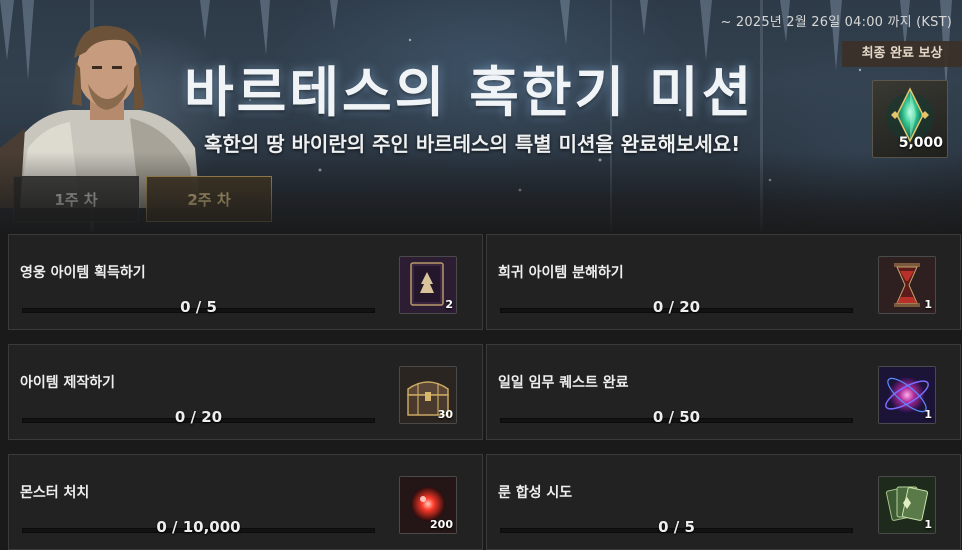 The width and height of the screenshot is (962, 550). What do you see at coordinates (723, 502) in the screenshot?
I see `mission-card: 룬 합성 시도 0 / 5 1` at bounding box center [723, 502].